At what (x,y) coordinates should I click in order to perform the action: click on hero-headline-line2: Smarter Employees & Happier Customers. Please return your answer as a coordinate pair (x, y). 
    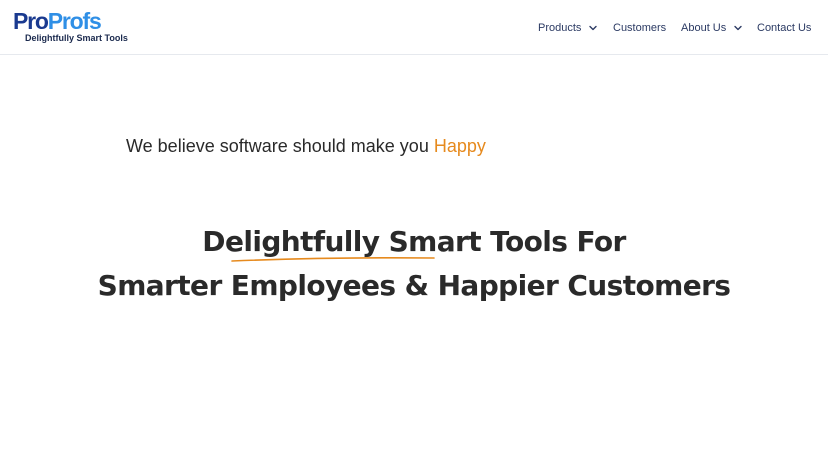
    Looking at the image, I should click on (414, 285).